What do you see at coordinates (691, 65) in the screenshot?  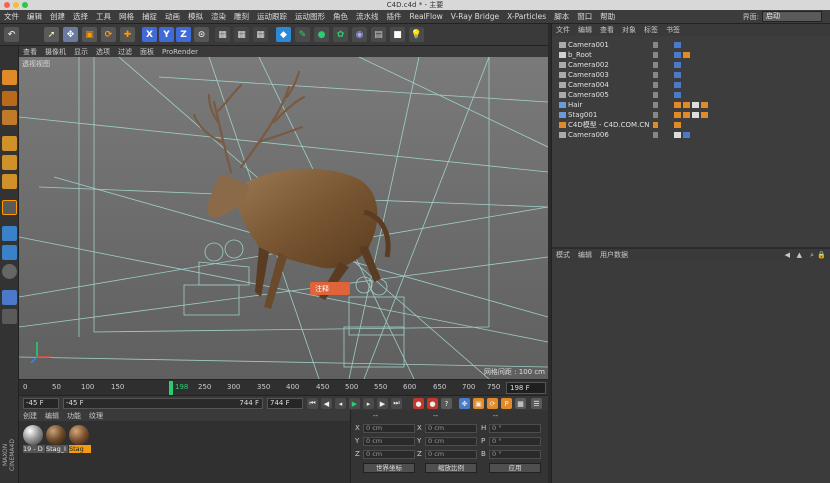 I see `object-row-camera002: Camera002` at bounding box center [691, 65].